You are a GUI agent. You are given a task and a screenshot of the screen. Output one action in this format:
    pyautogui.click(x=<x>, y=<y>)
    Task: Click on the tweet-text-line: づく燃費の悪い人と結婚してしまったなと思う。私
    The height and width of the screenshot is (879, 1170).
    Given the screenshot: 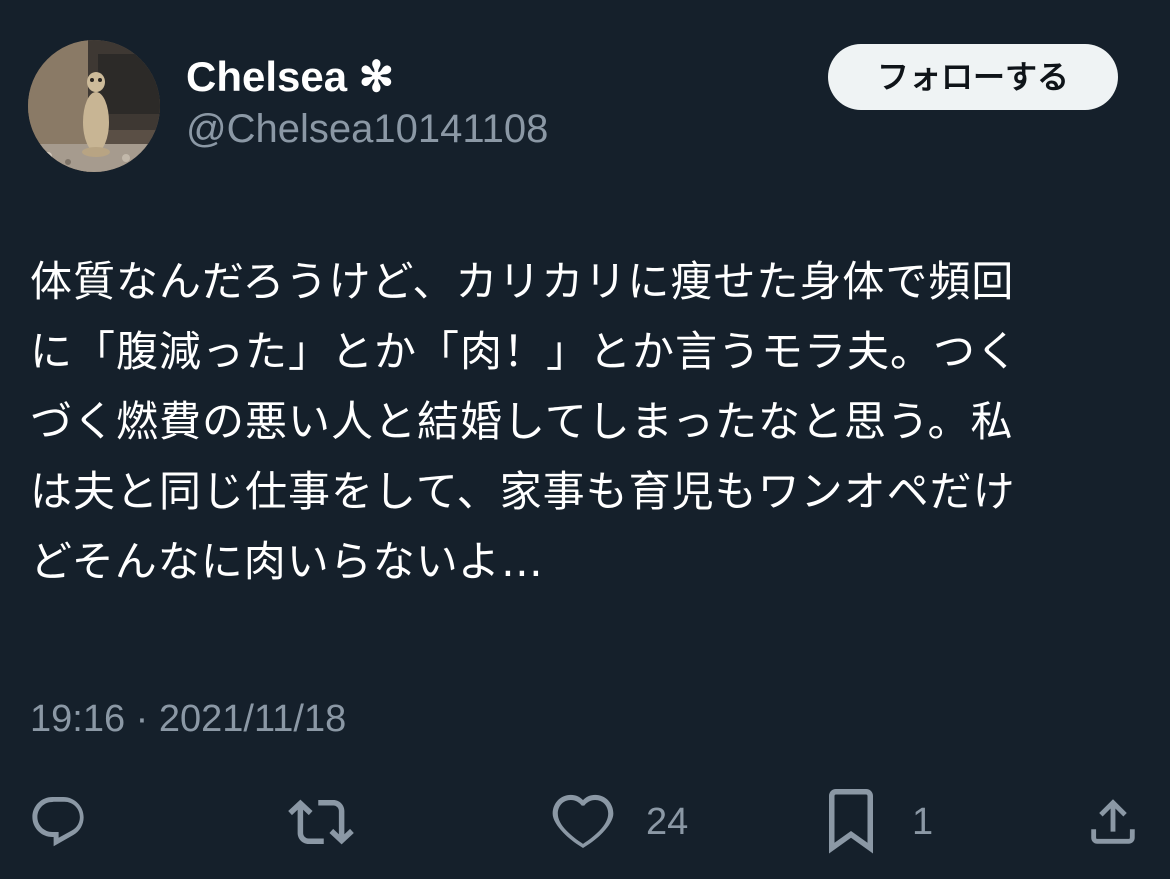 What is the action you would take?
    pyautogui.click(x=522, y=421)
    